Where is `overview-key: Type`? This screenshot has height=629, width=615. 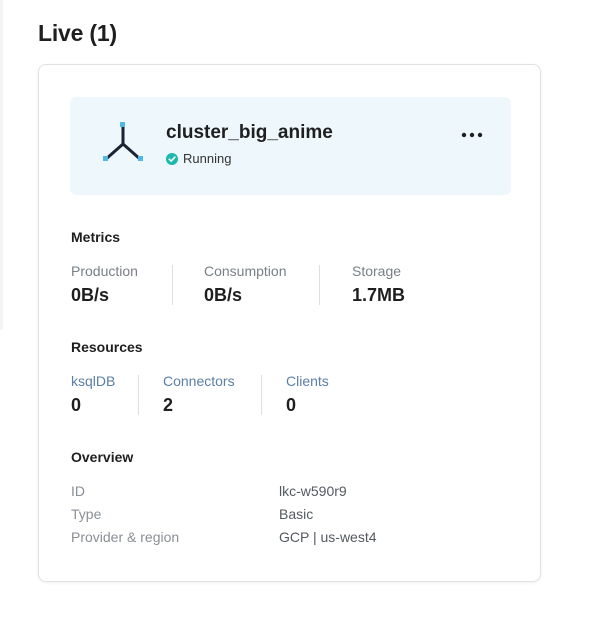
overview-key: Type is located at coordinates (86, 514).